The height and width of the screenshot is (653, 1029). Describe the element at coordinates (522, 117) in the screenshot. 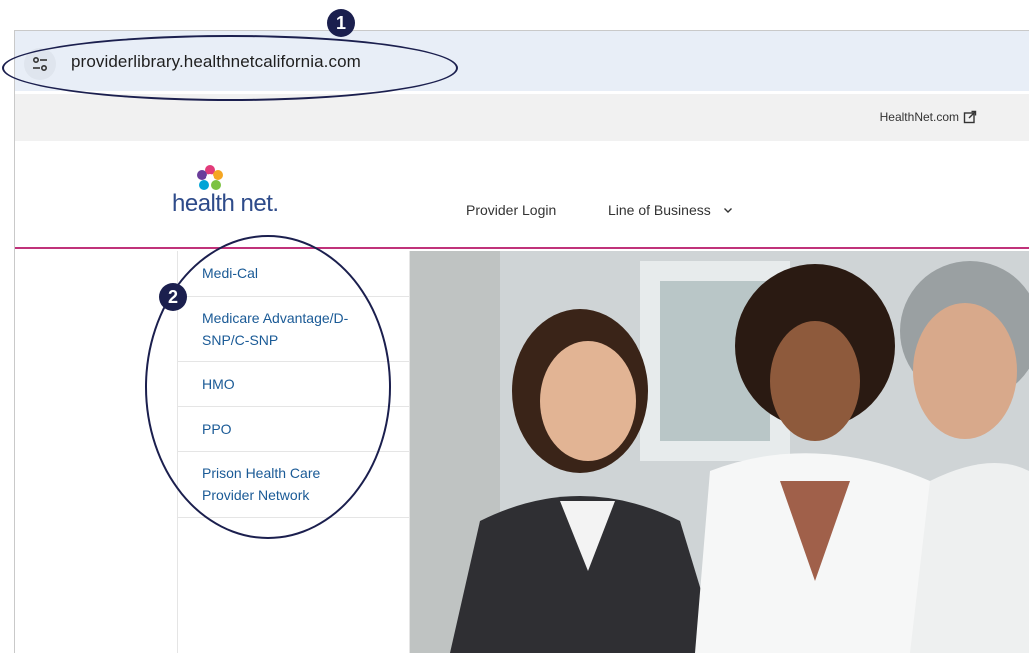

I see `utility-strip` at that location.